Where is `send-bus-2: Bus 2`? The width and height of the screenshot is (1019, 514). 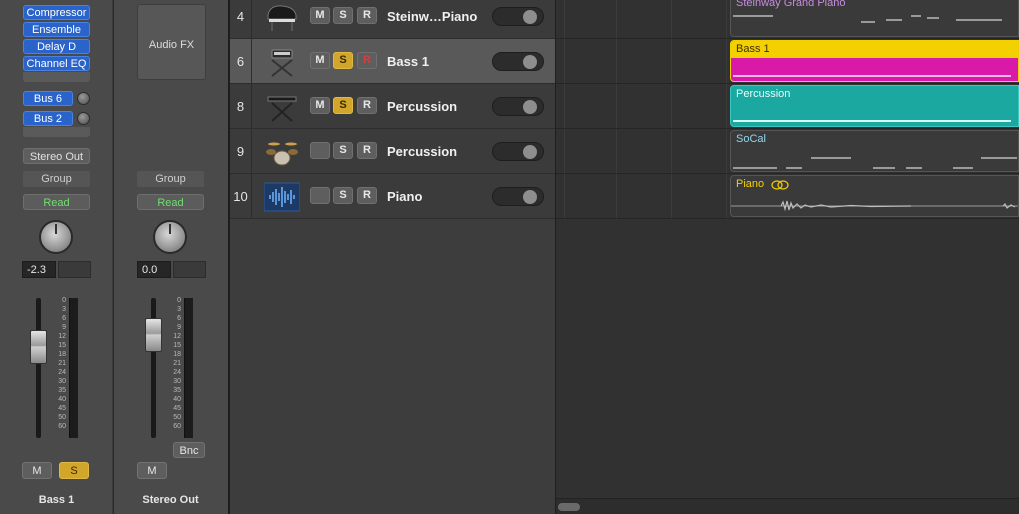 send-bus-2: Bus 2 is located at coordinates (48, 118).